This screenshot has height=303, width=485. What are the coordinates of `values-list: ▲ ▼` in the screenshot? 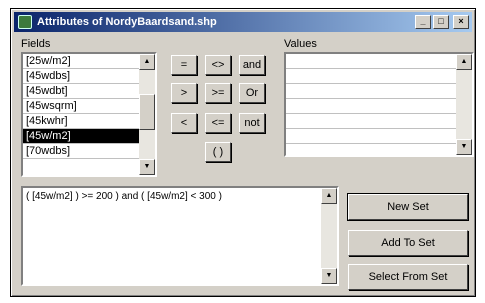 It's located at (379, 104).